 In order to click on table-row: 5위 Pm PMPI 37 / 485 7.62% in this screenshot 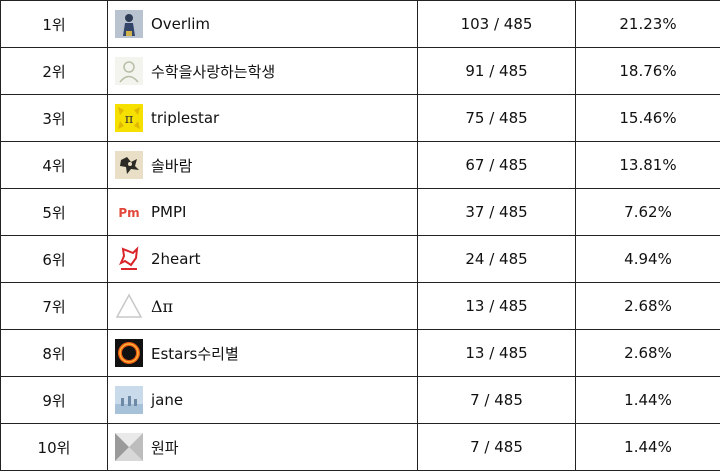, I will do `click(360, 212)`.